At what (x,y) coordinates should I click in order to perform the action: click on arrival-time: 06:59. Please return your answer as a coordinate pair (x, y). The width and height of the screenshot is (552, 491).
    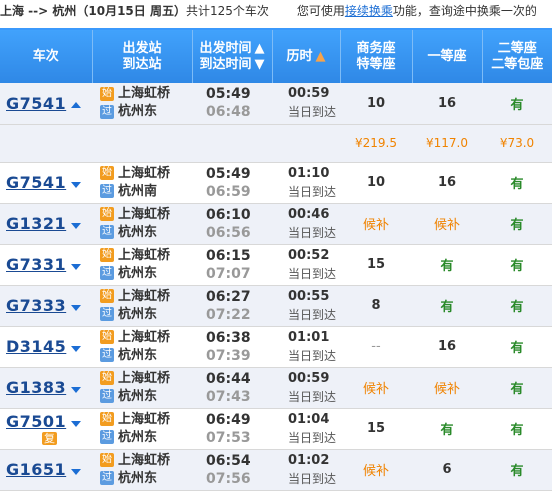
    Looking at the image, I should click on (228, 191).